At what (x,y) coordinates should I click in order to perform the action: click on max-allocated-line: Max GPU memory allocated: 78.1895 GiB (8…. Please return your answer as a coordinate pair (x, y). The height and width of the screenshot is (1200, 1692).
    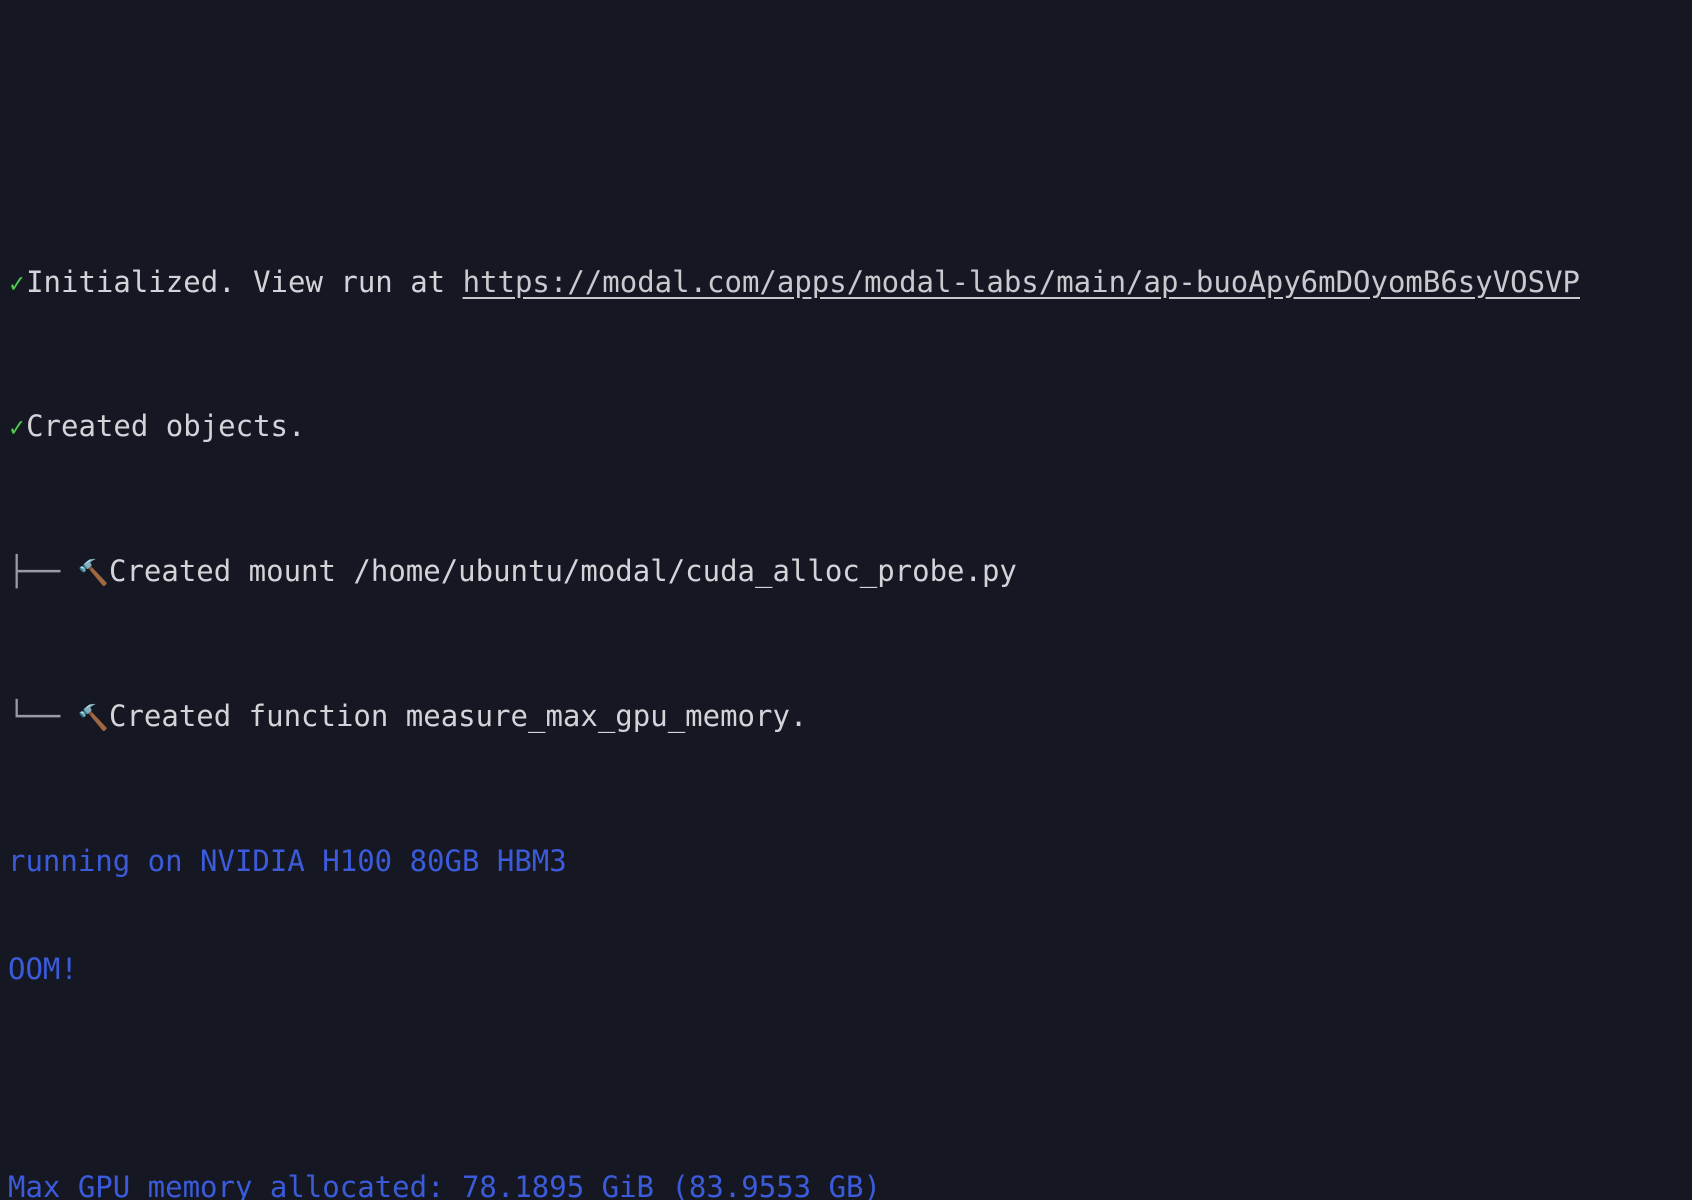
    Looking at the image, I should click on (444, 1184).